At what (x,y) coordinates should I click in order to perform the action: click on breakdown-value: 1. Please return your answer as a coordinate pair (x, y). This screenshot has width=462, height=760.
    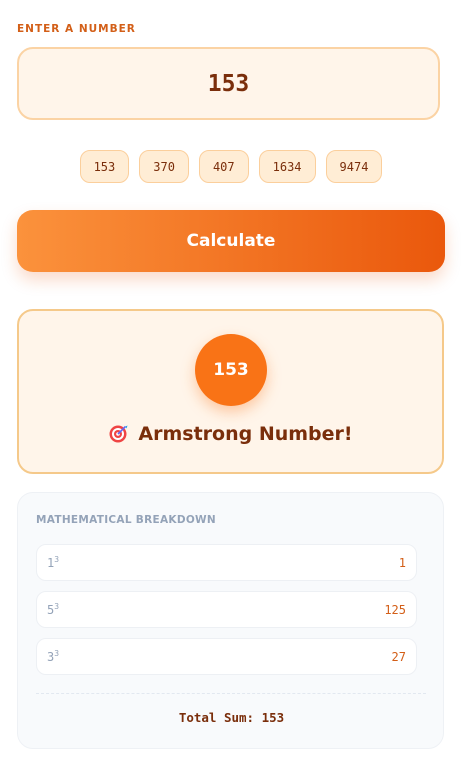
    Looking at the image, I should click on (402, 562).